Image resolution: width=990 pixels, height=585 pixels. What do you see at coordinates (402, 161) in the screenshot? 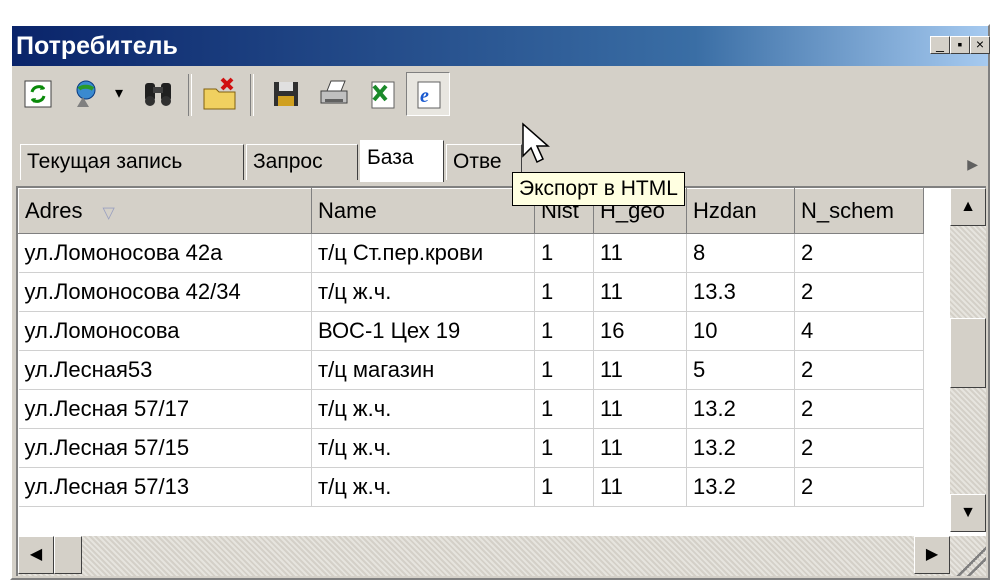
I see `tab-database: База` at bounding box center [402, 161].